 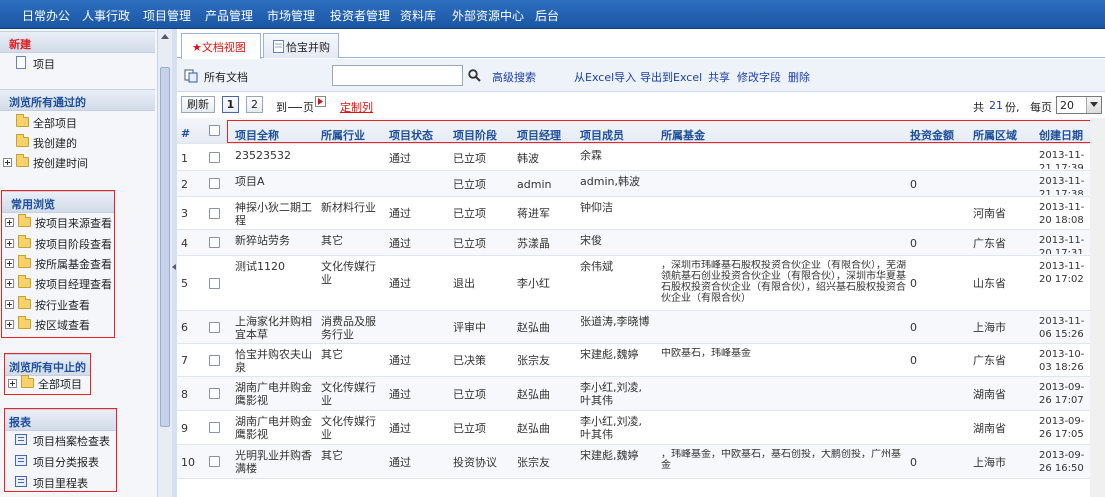 What do you see at coordinates (514, 77) in the screenshot?
I see `advanced-search-link: 高级搜索` at bounding box center [514, 77].